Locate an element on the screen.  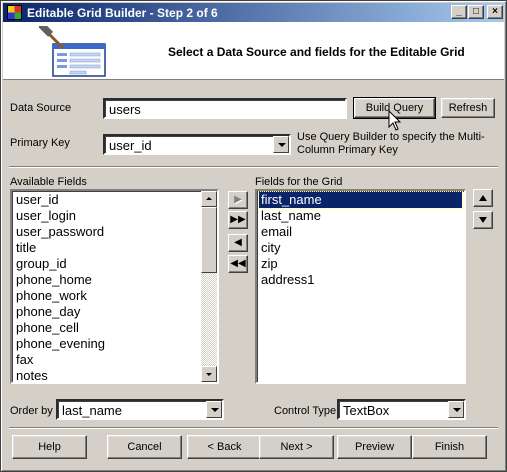
move-up-button is located at coordinates (483, 198).